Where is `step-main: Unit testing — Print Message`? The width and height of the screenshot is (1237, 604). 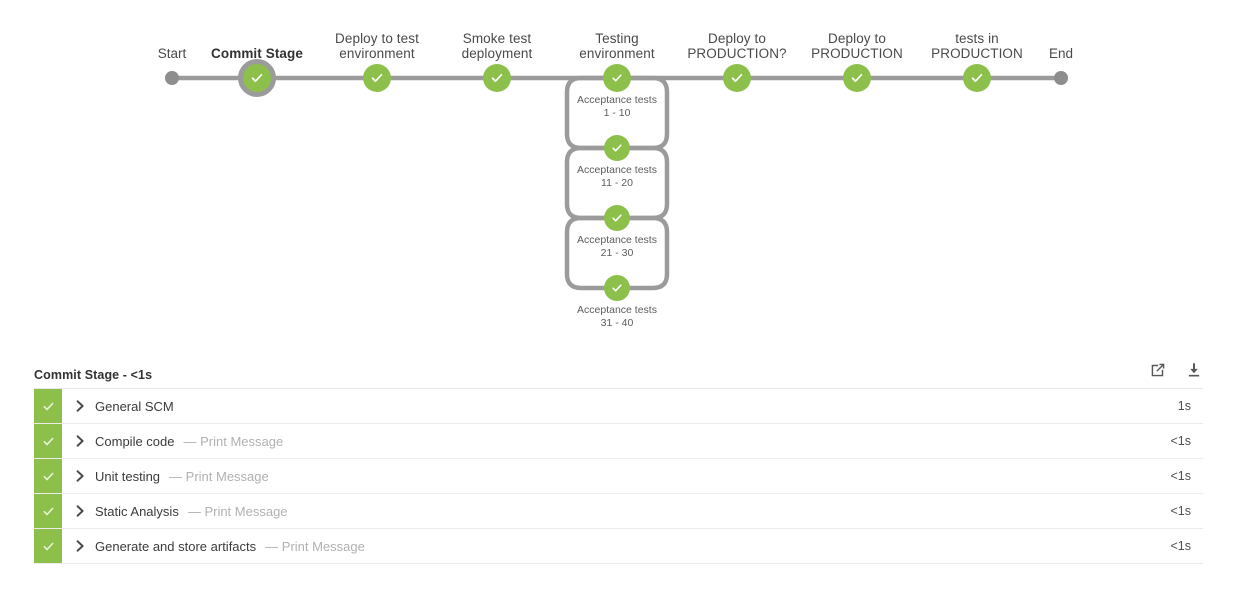
step-main: Unit testing — Print Message is located at coordinates (616, 476).